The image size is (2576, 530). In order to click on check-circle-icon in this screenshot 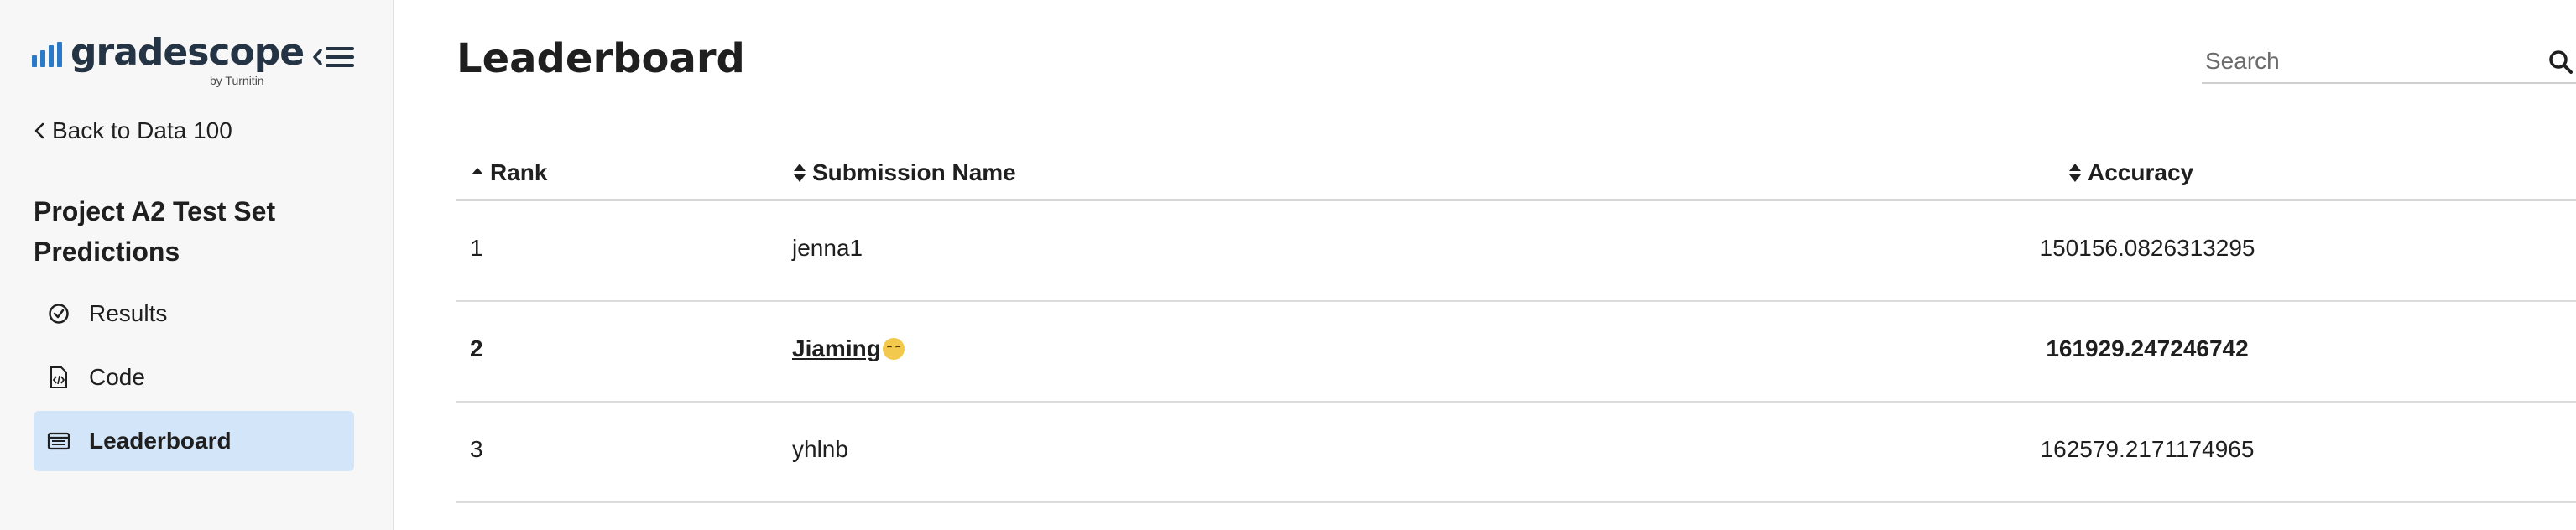, I will do `click(59, 313)`.